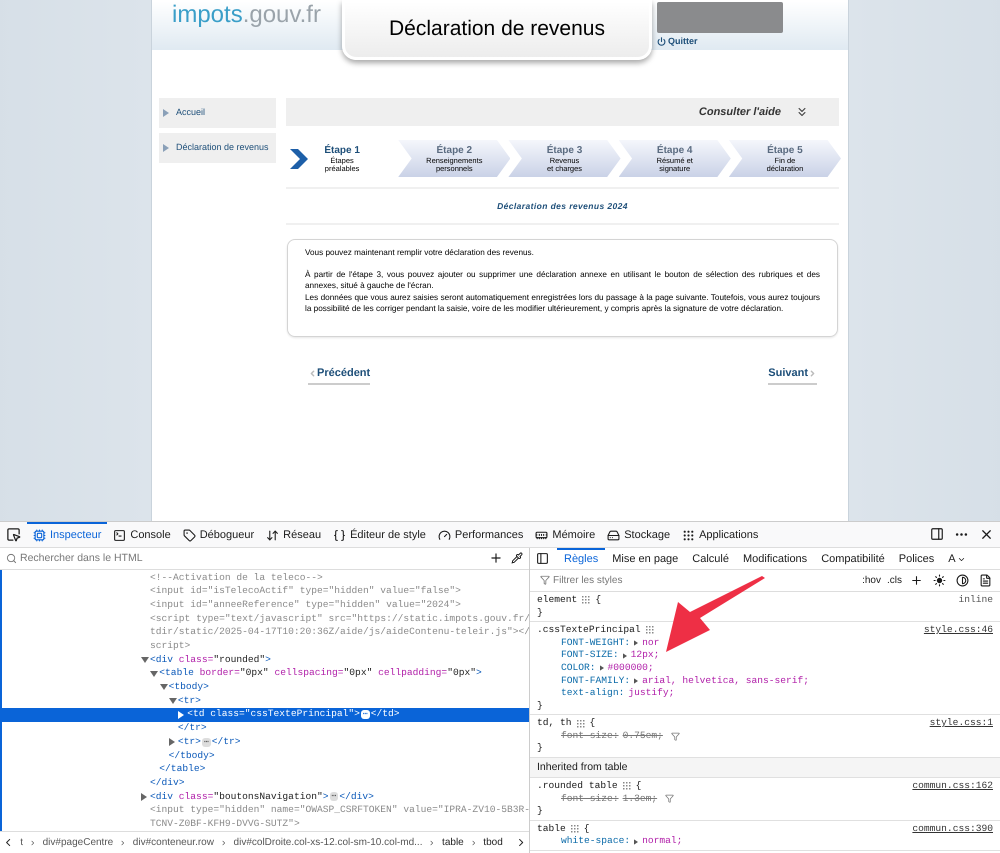  I want to click on css-value: arial, helvetica, sans-serif;, so click(726, 681).